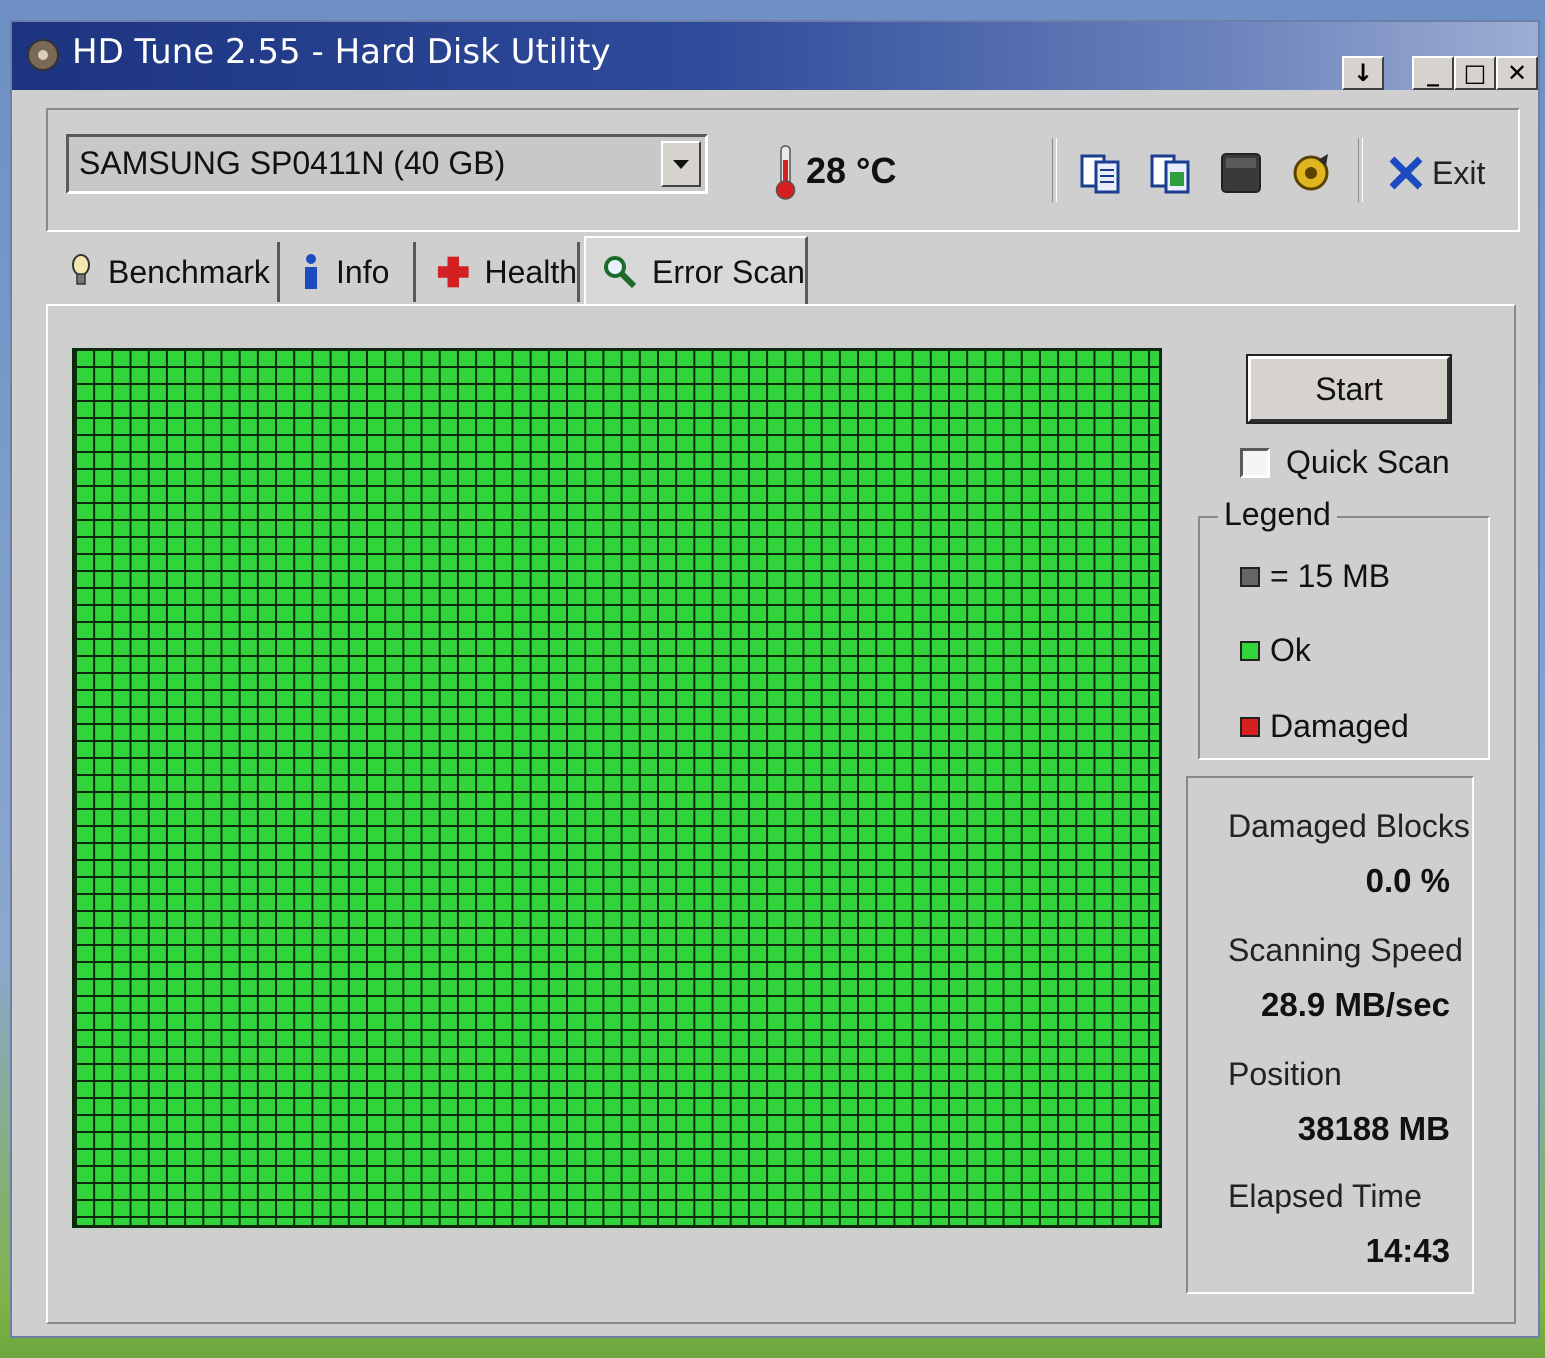 This screenshot has height=1358, width=1545. Describe the element at coordinates (1407, 880) in the screenshot. I see `damaged-blocks-value: 0.0 %` at that location.